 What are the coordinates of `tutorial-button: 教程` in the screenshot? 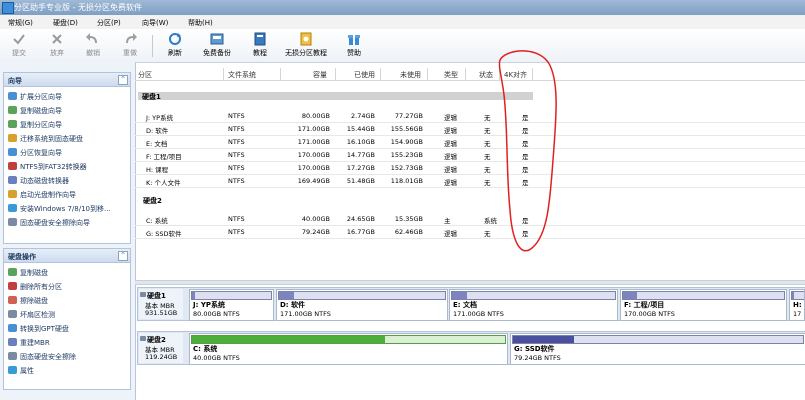 It's located at (260, 46).